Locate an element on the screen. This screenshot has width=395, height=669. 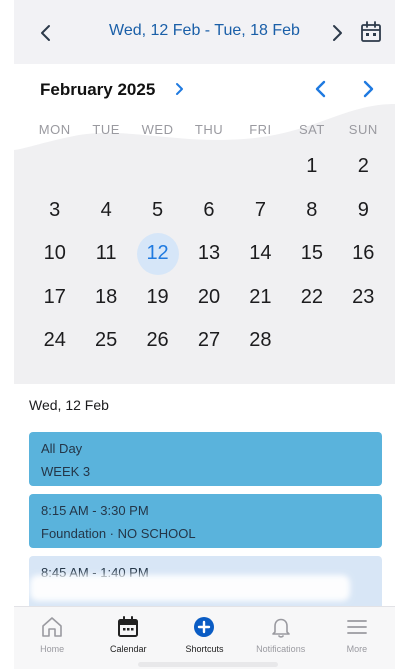
day-cell: 28 is located at coordinates (260, 341).